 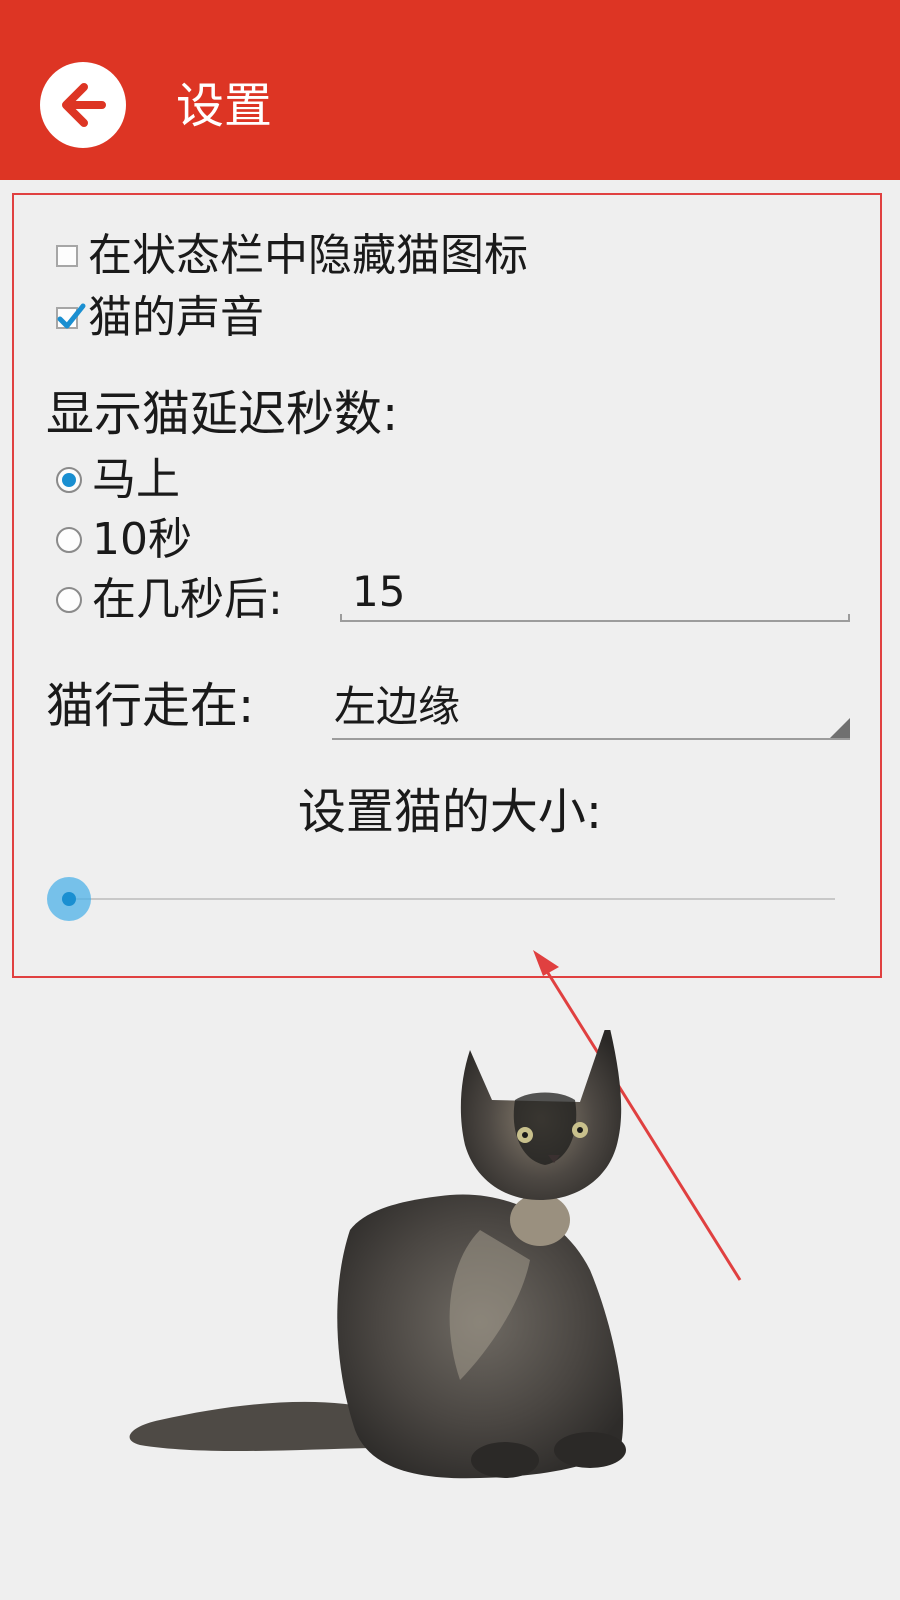 I want to click on delay-radio-10s, so click(x=69, y=540).